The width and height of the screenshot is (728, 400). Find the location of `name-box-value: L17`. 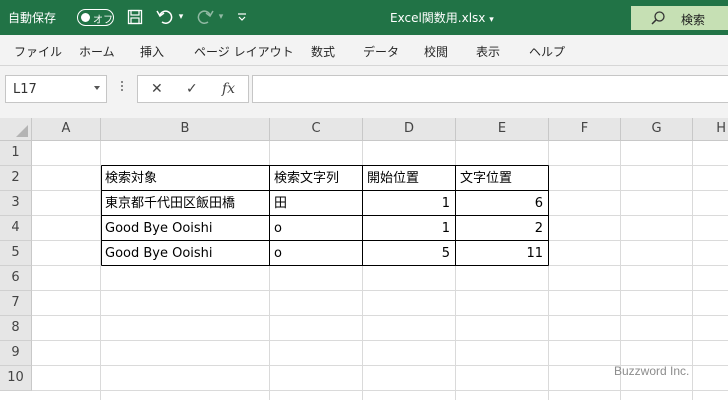

name-box-value: L17 is located at coordinates (25, 89).